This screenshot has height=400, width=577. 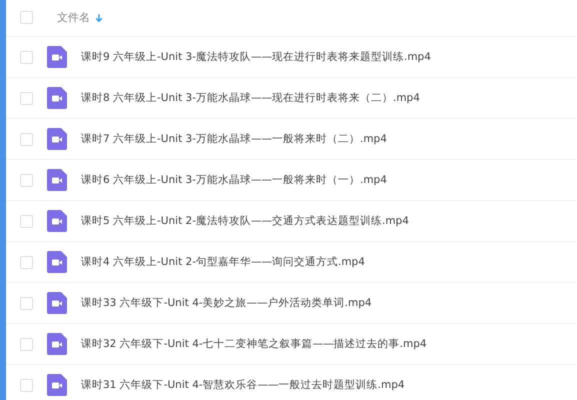 I want to click on column-header: 文件名, so click(x=73, y=17).